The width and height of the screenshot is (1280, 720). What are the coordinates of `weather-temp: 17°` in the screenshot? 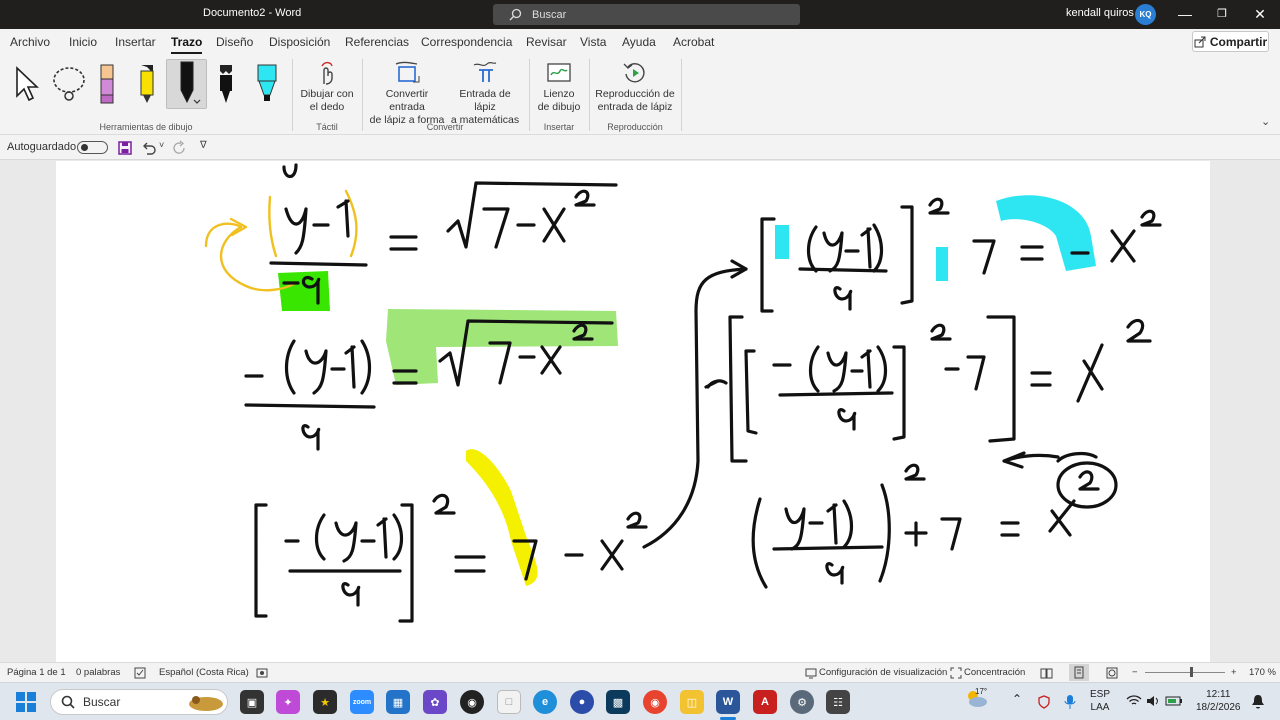 It's located at (981, 691).